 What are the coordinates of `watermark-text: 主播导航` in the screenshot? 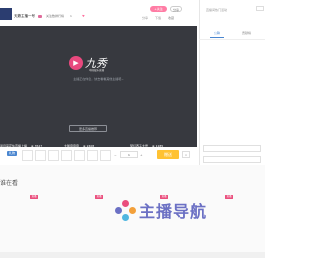 It's located at (173, 211).